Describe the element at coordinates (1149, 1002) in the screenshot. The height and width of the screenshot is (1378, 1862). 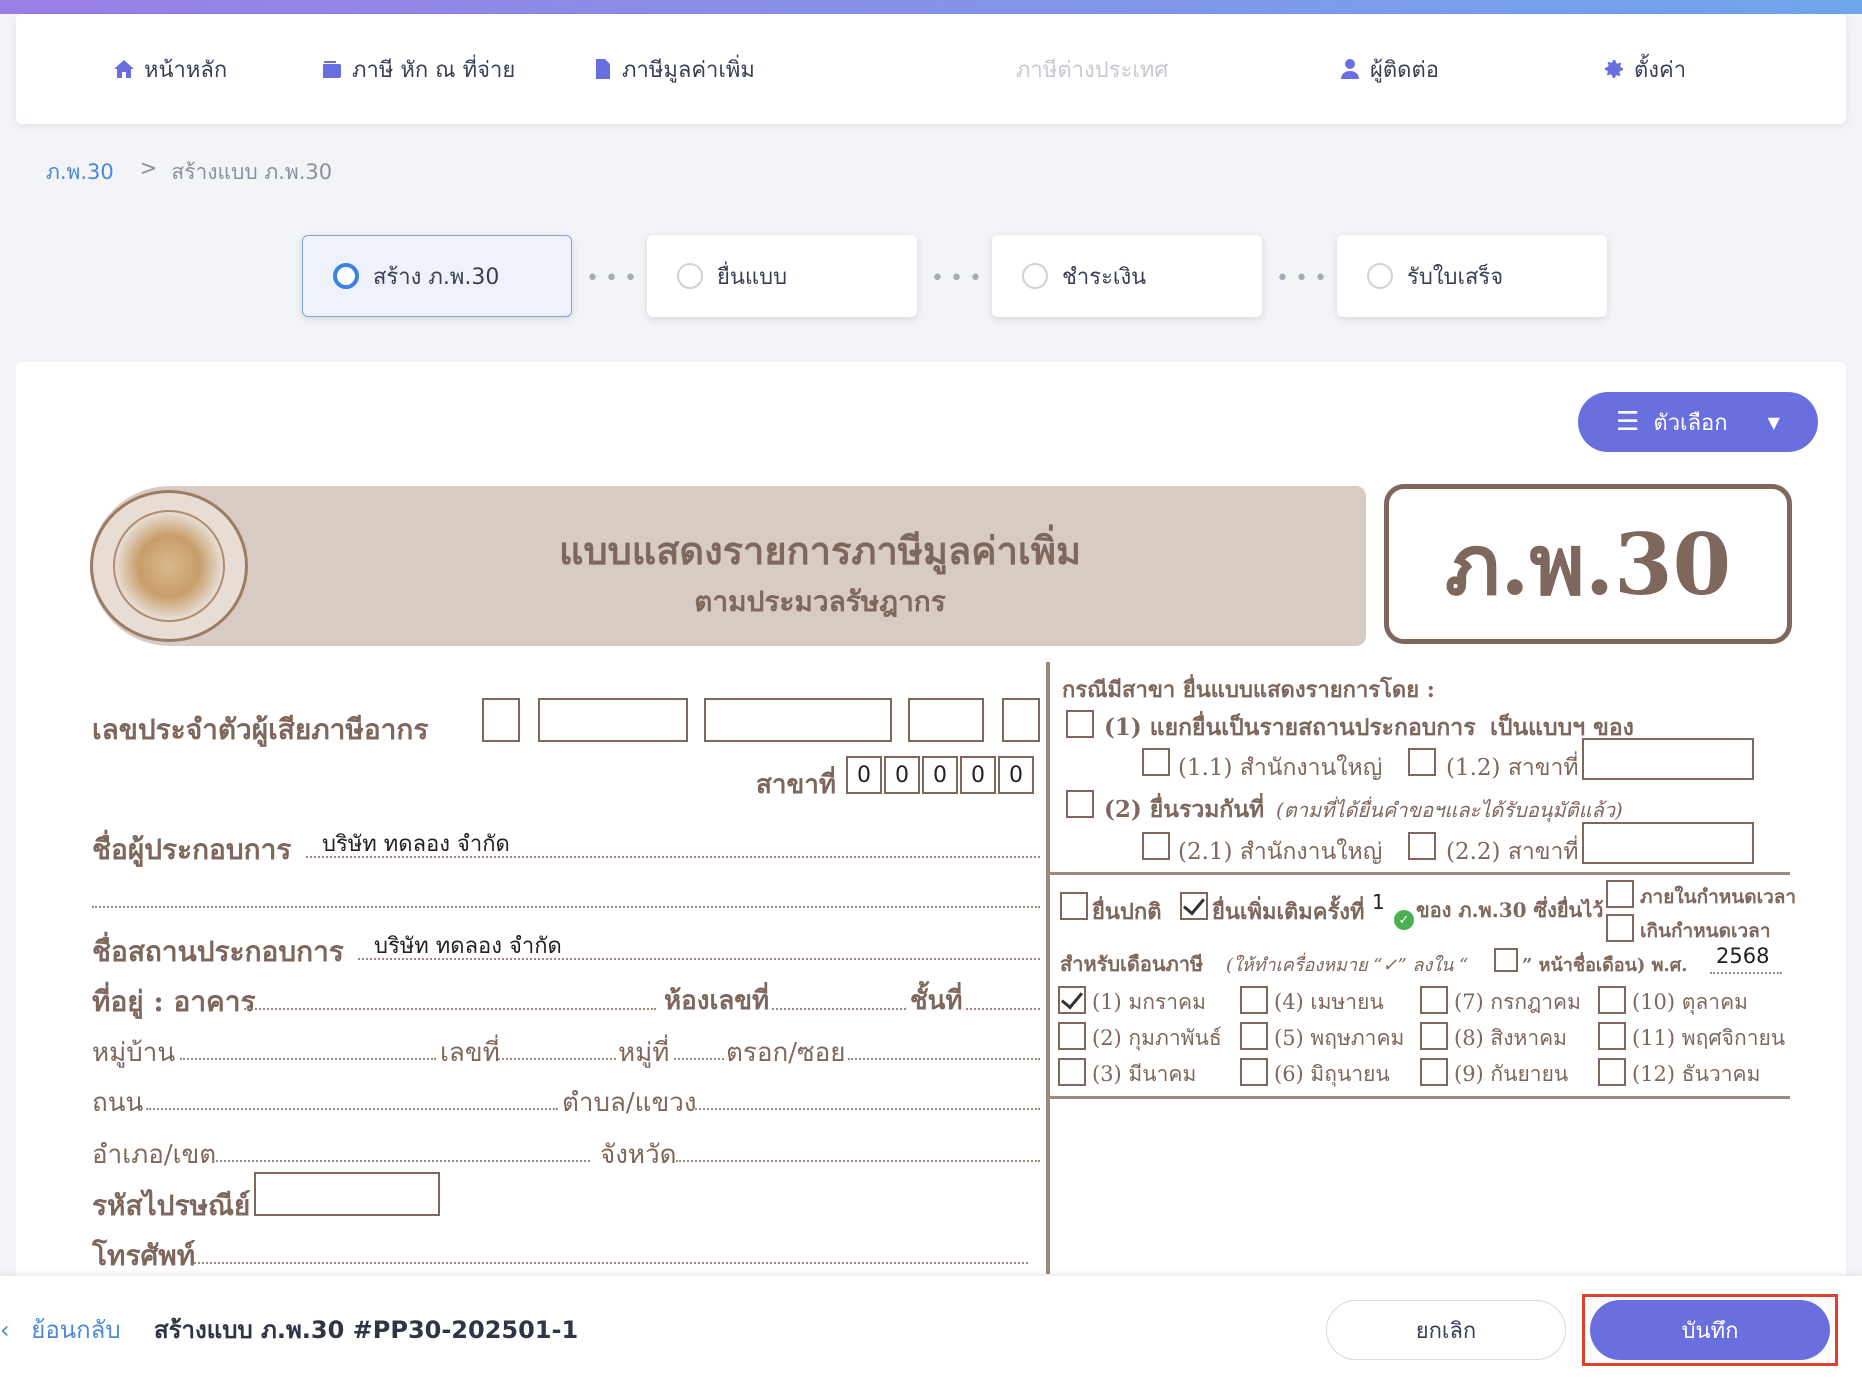
I see `month-label: (1) มกราคม` at that location.